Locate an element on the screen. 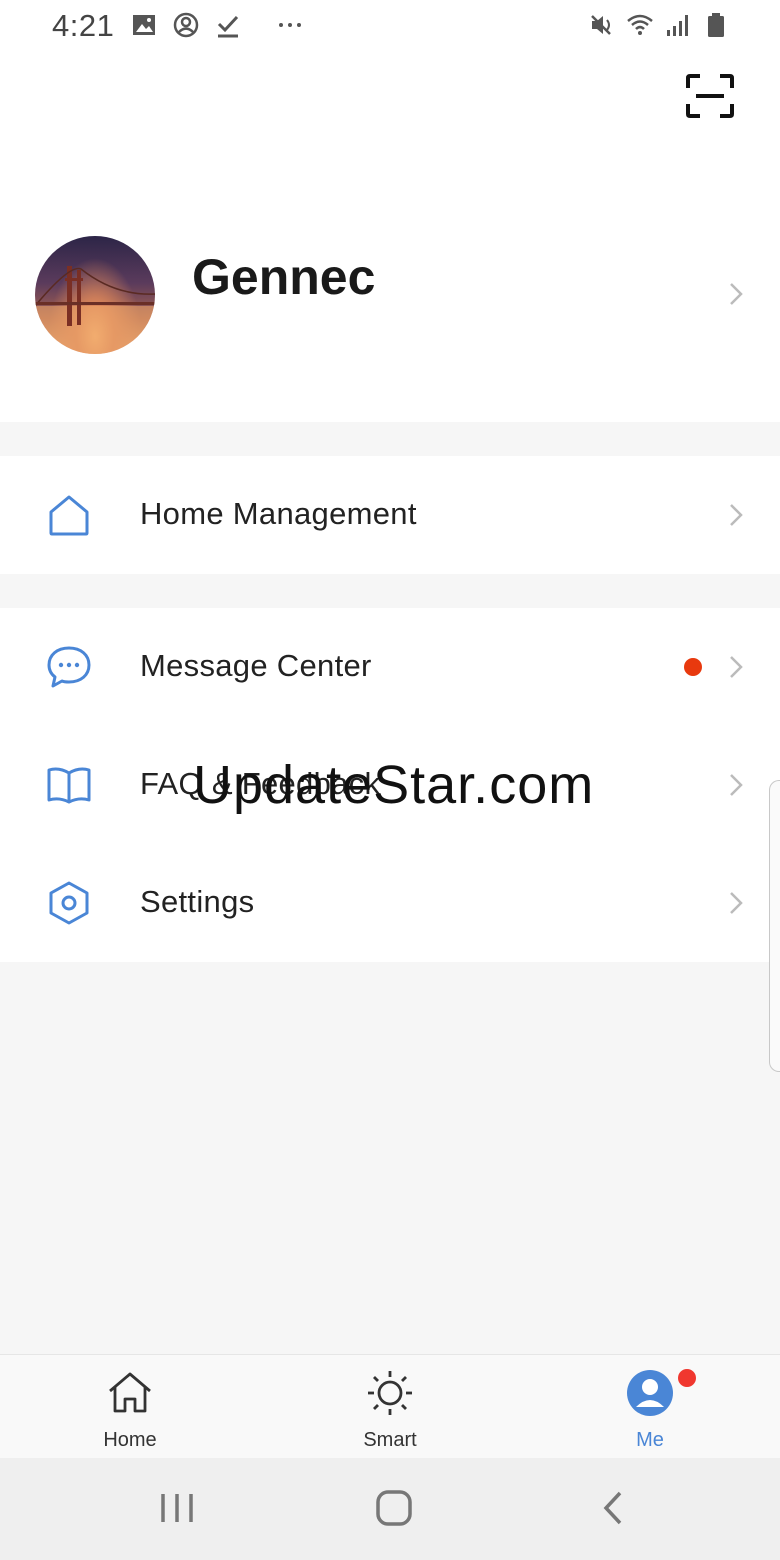 This screenshot has width=780, height=1560. tab-badge is located at coordinates (687, 1378).